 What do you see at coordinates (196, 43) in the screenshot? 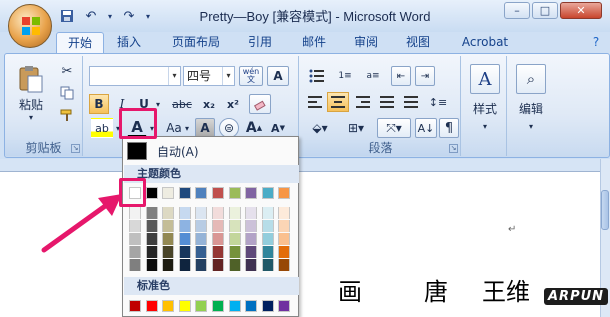
I see `tab-page-layout: 页面布局` at bounding box center [196, 43].